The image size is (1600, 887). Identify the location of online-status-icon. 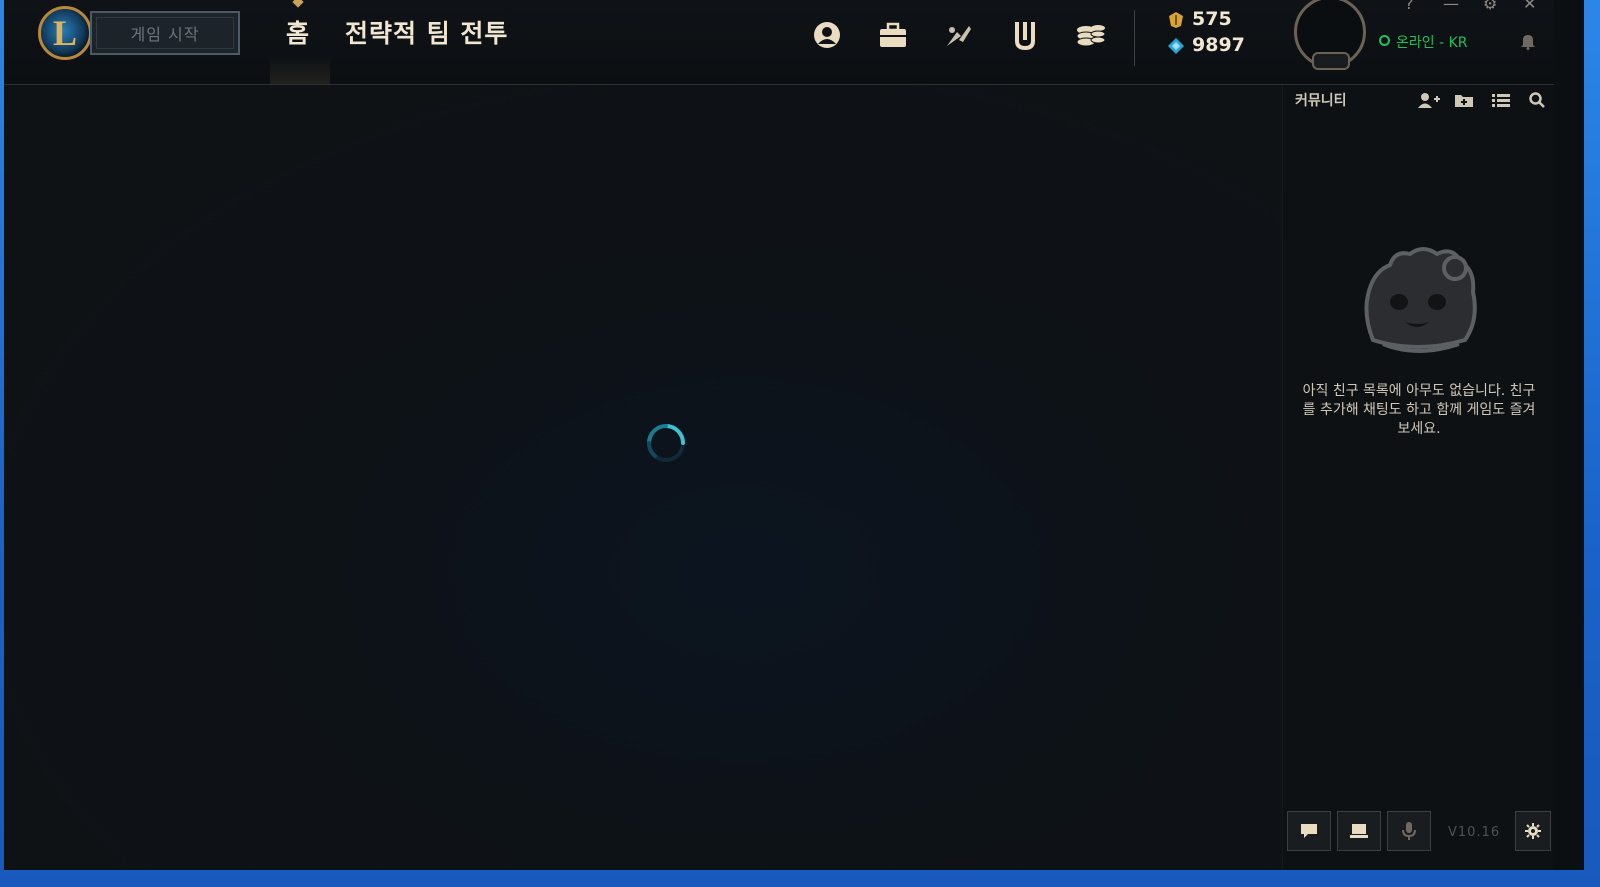
(1384, 40).